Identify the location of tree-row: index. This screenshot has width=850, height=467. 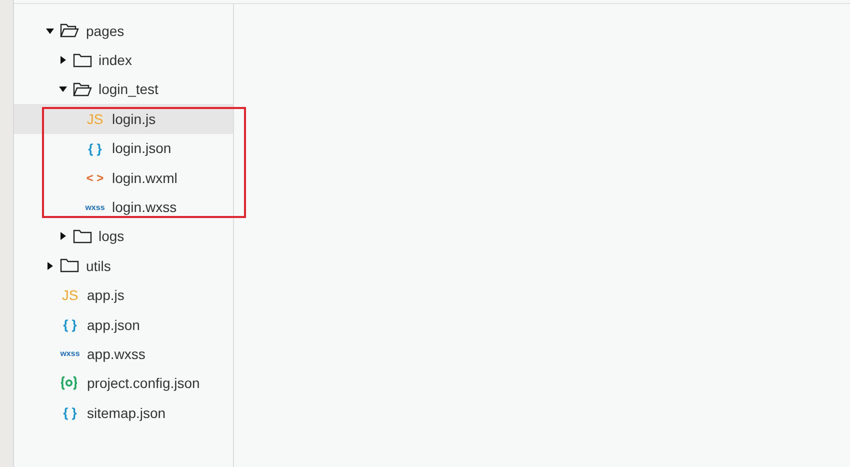
(123, 60).